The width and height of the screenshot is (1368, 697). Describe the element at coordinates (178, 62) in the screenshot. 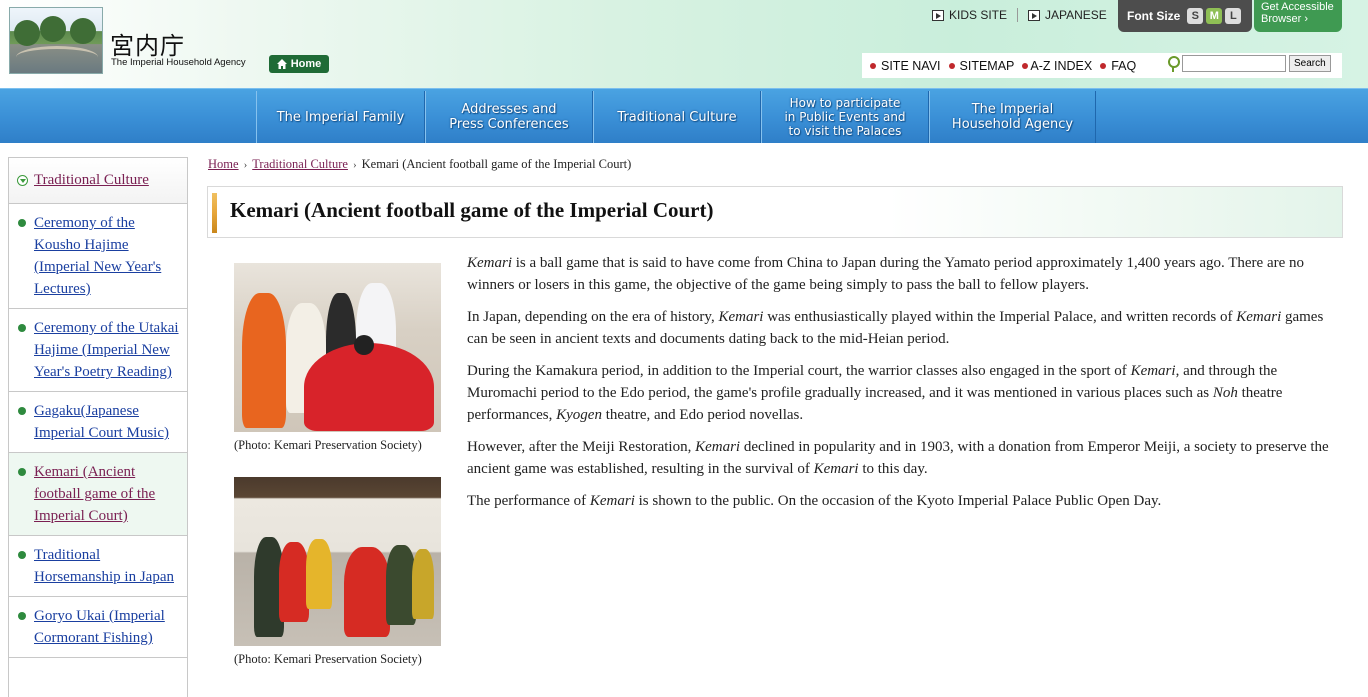

I see `logo-english: The Imperial Household Agency` at that location.